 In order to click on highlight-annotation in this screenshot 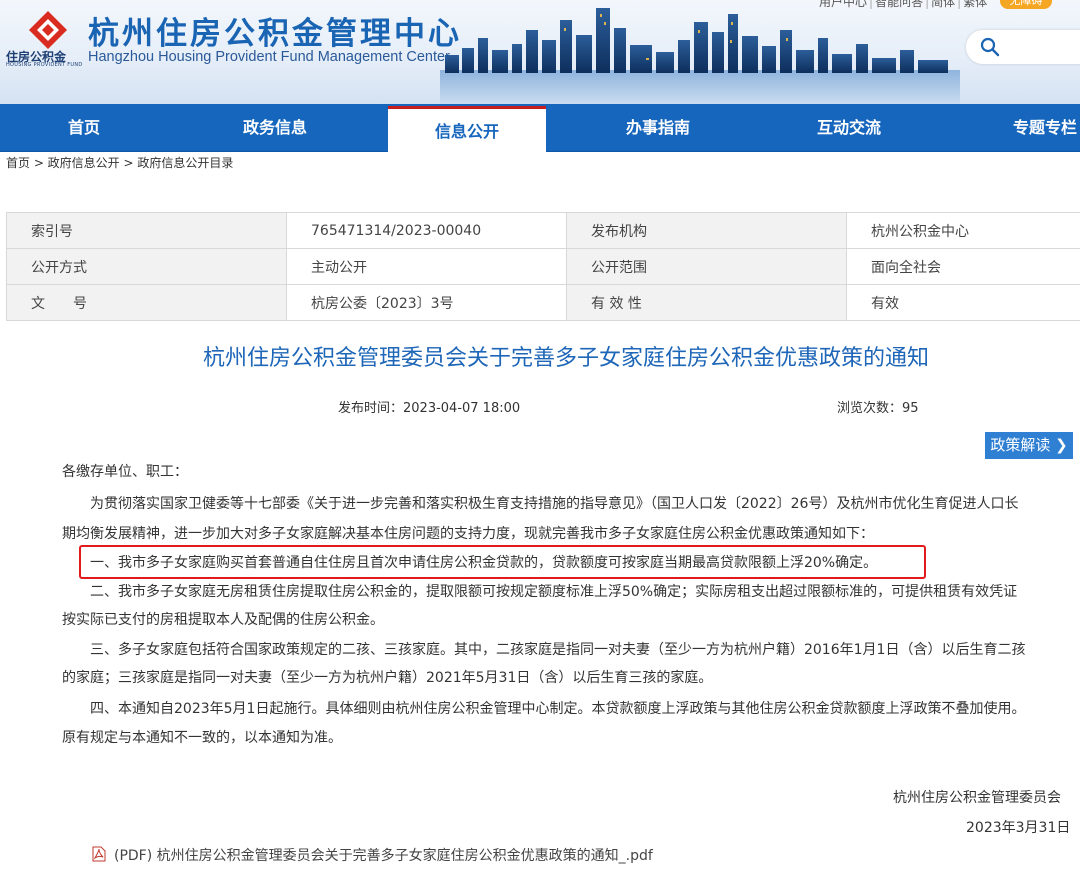, I will do `click(502, 562)`.